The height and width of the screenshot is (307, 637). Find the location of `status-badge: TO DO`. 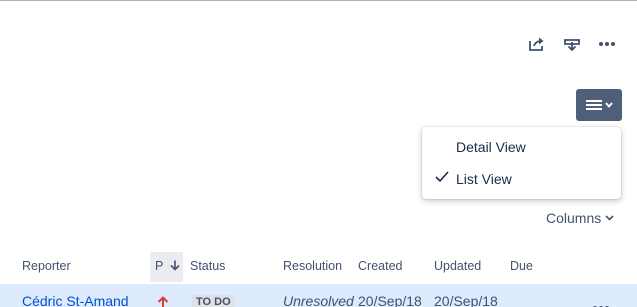

status-badge: TO DO is located at coordinates (213, 301).